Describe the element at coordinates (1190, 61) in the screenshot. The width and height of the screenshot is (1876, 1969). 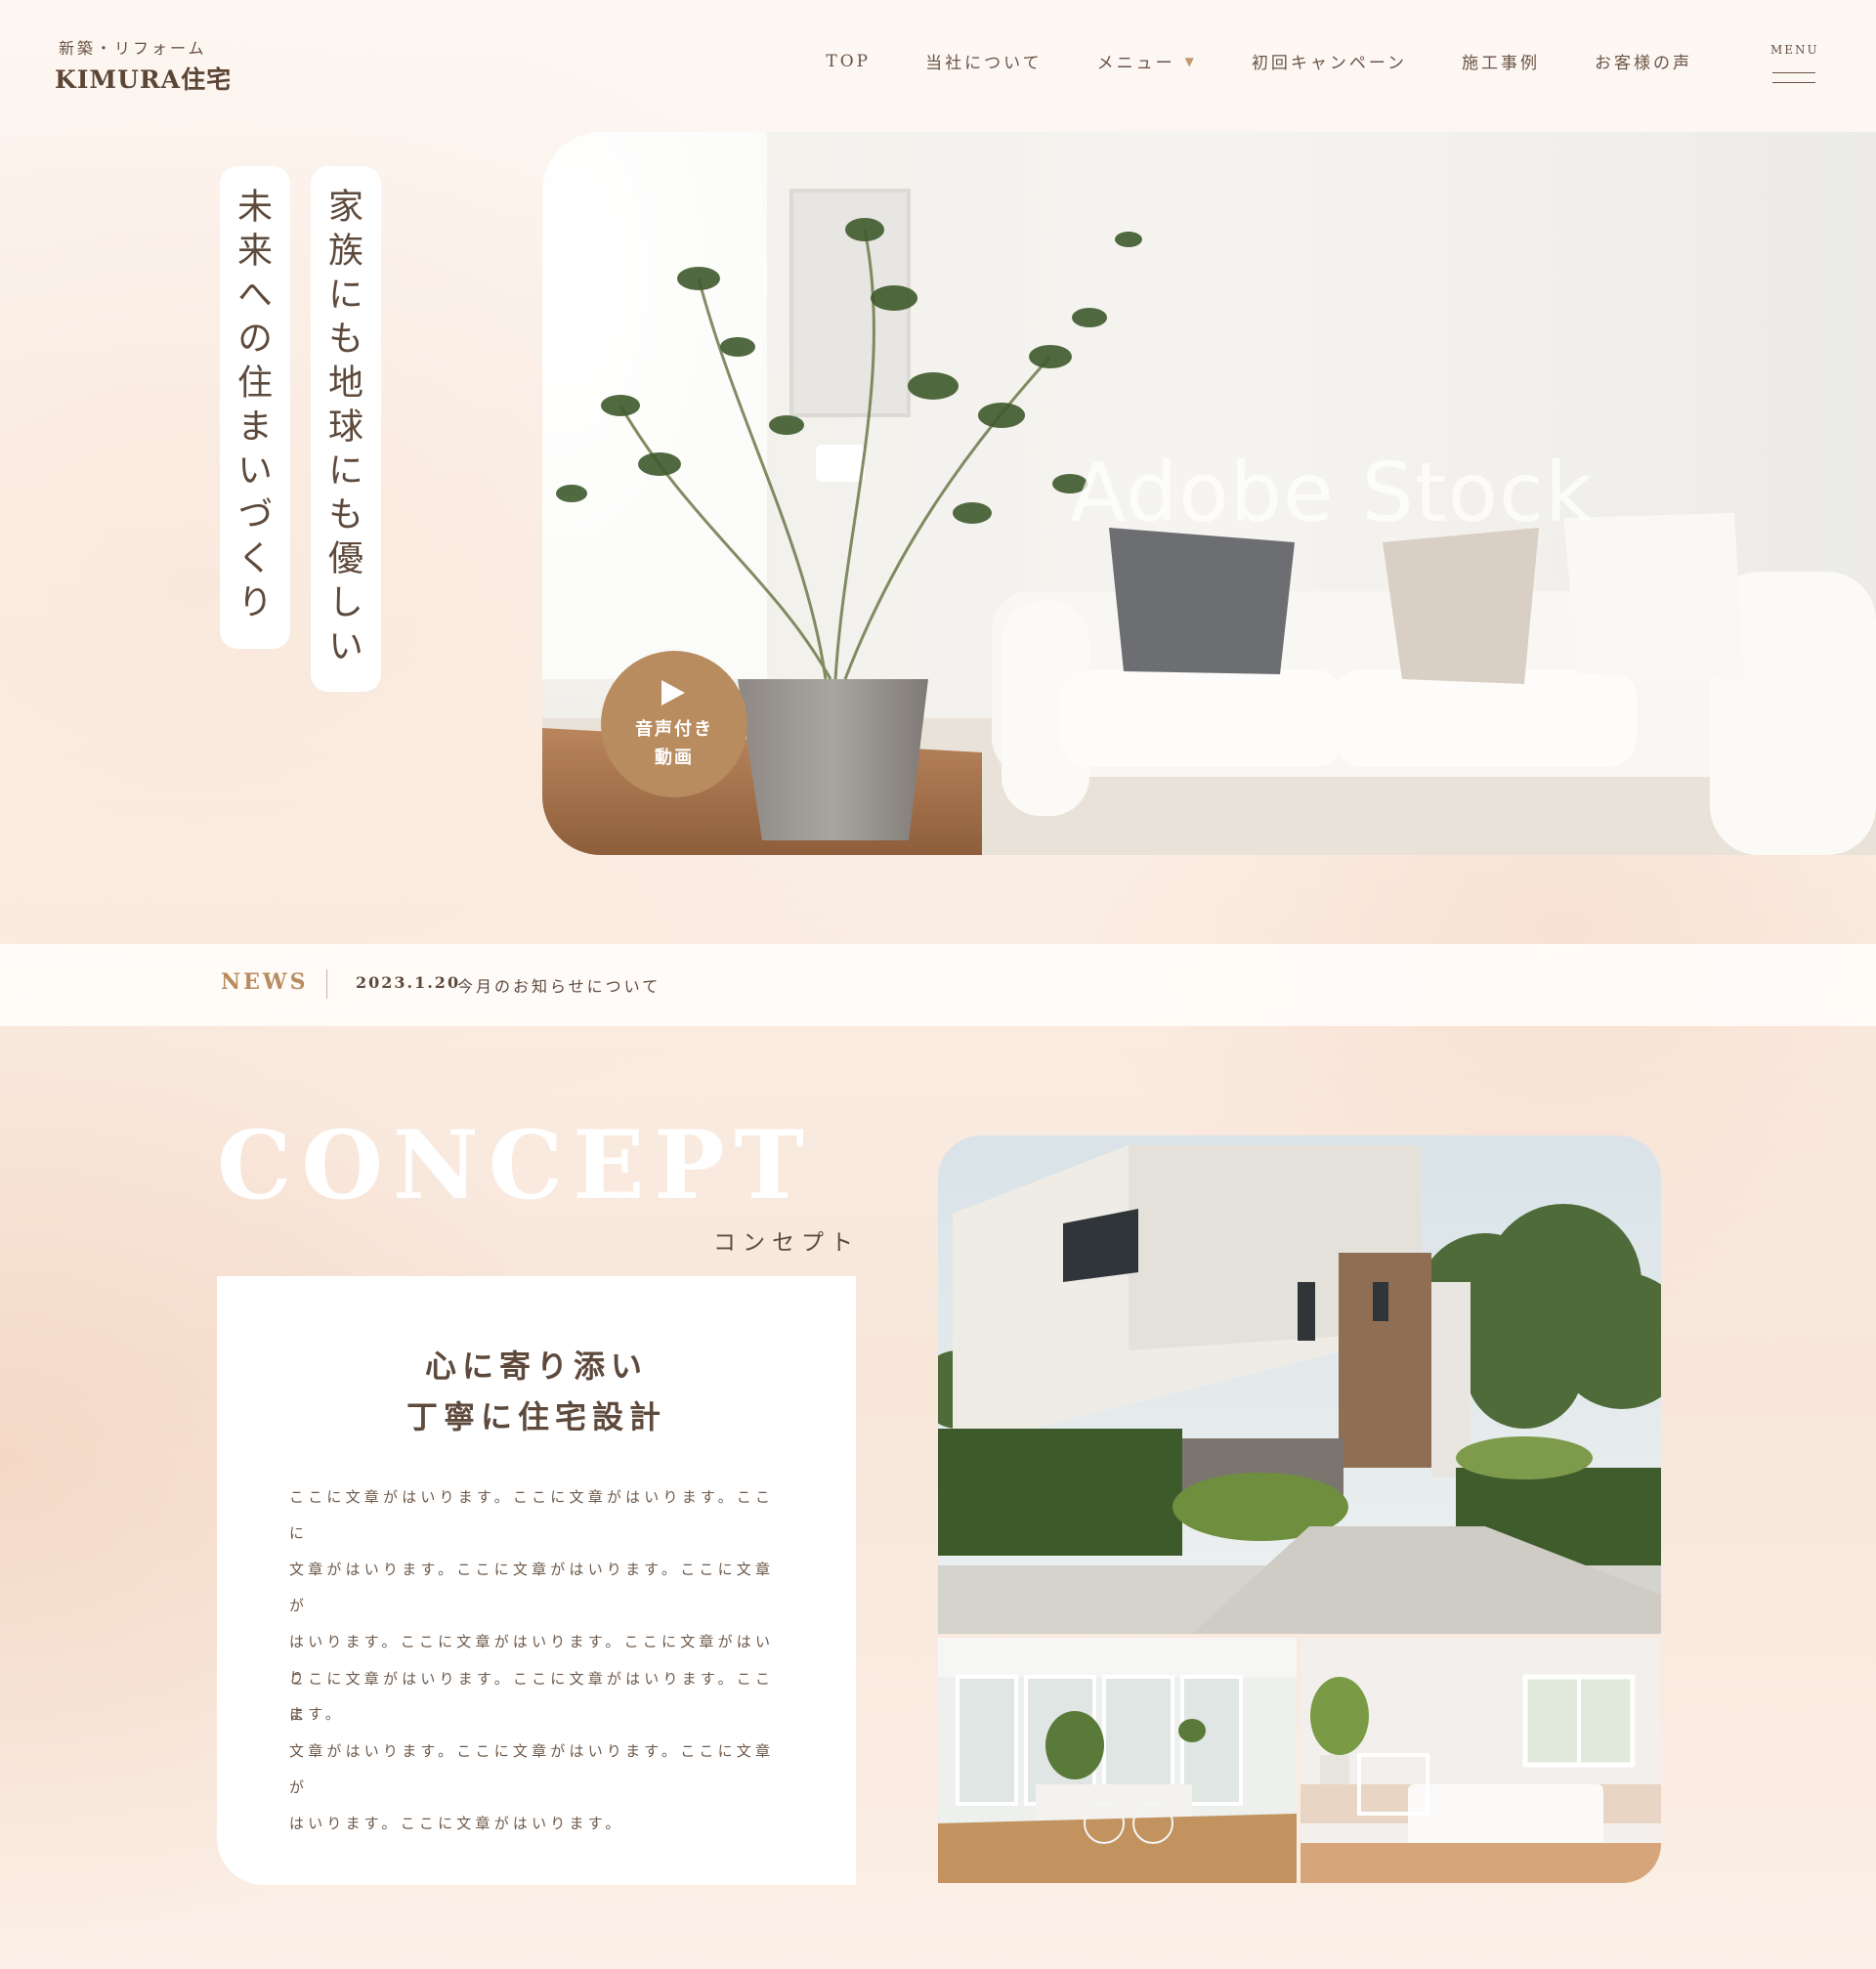
I see `triangle-down-icon: ▼` at that location.